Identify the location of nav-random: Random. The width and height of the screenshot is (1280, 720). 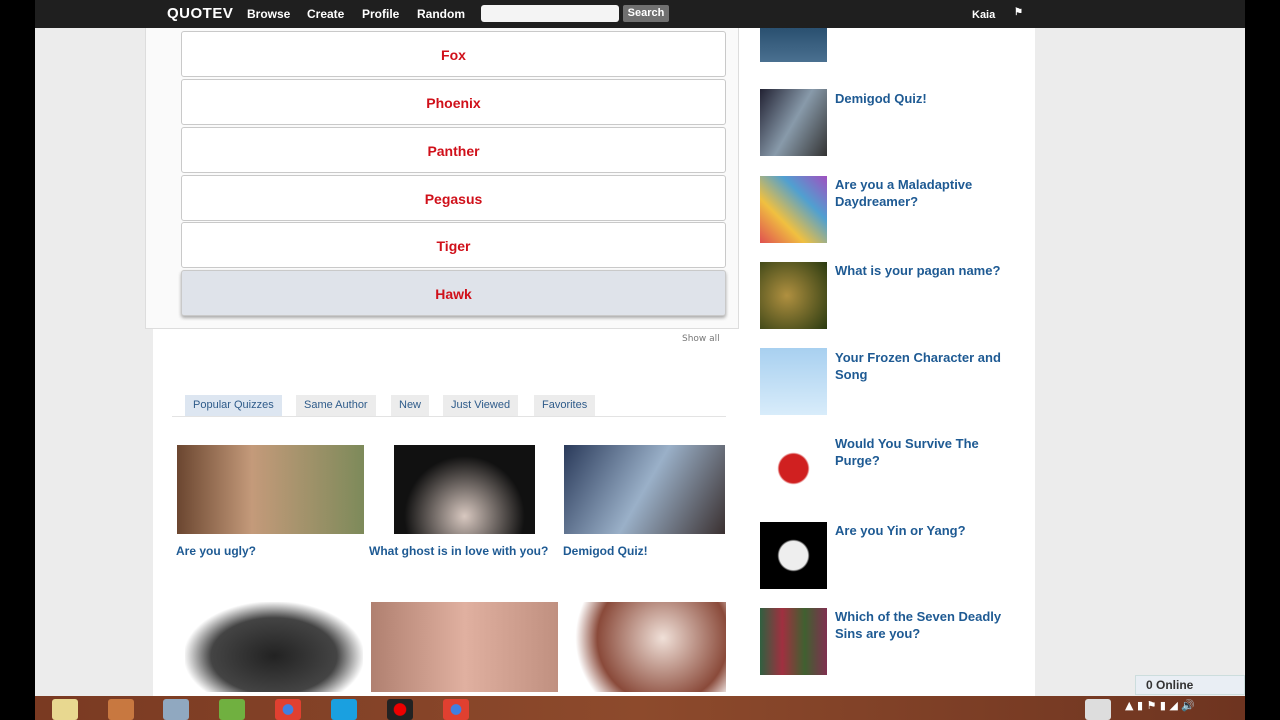
(441, 14).